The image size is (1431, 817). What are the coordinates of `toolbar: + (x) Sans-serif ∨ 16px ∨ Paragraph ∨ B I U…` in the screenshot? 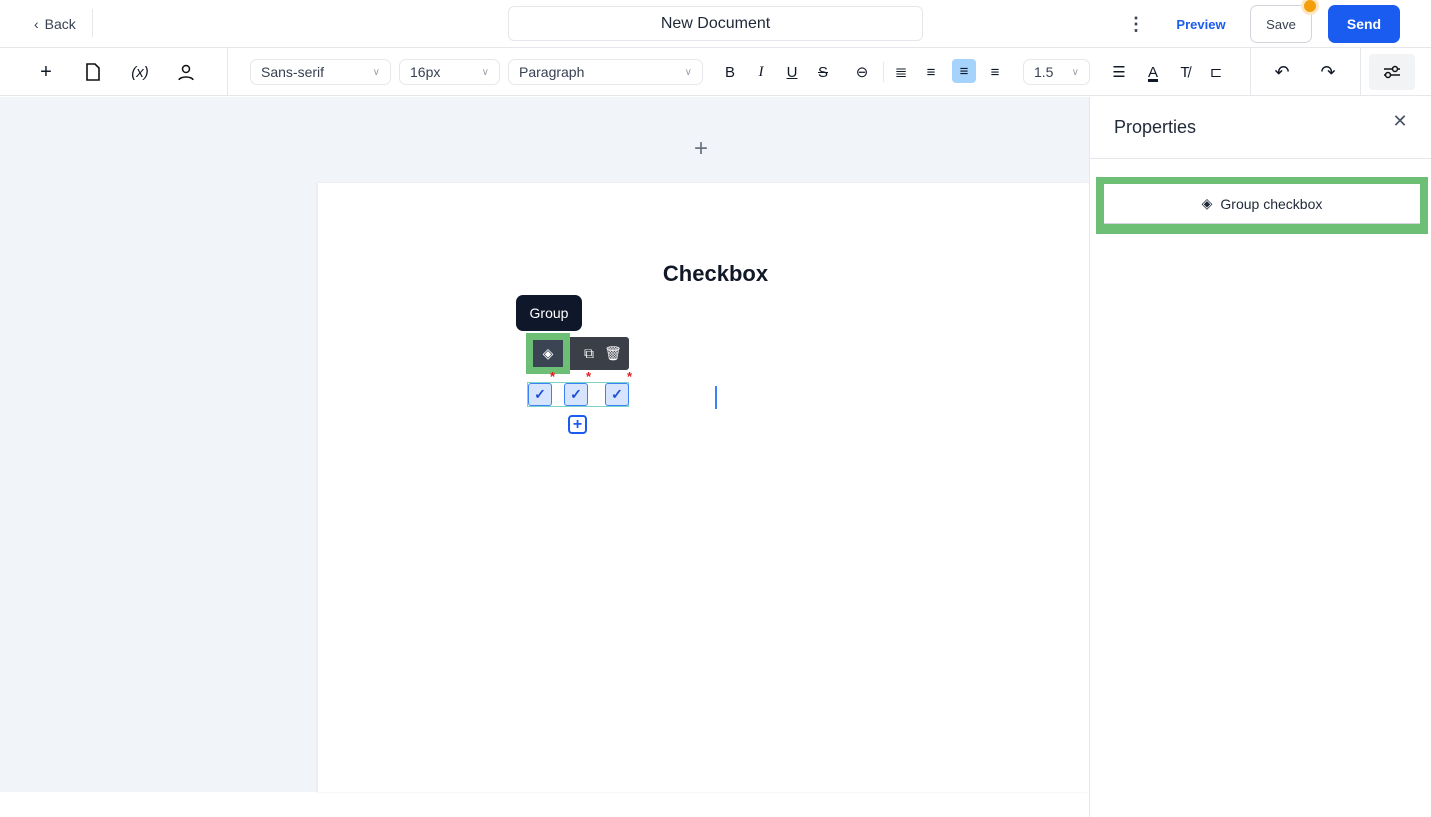 It's located at (715, 72).